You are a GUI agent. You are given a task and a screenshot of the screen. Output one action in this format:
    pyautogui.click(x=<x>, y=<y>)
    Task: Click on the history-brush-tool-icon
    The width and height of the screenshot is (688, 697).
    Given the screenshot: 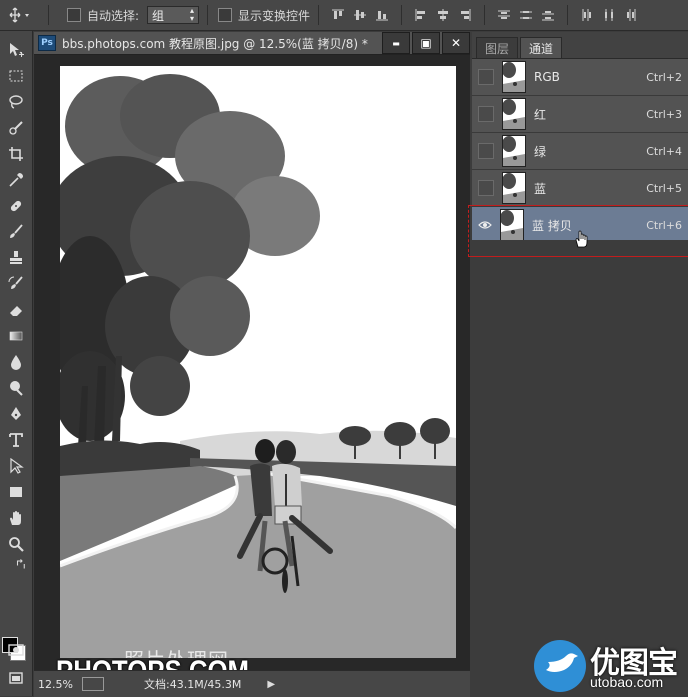 What is the action you would take?
    pyautogui.click(x=16, y=284)
    